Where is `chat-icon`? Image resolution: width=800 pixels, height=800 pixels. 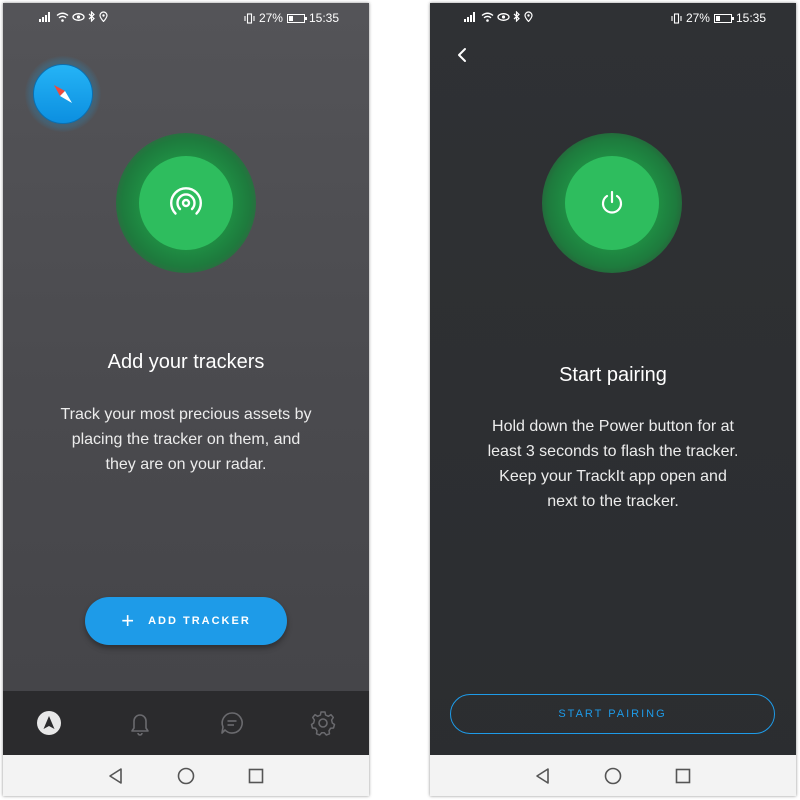 chat-icon is located at coordinates (231, 723).